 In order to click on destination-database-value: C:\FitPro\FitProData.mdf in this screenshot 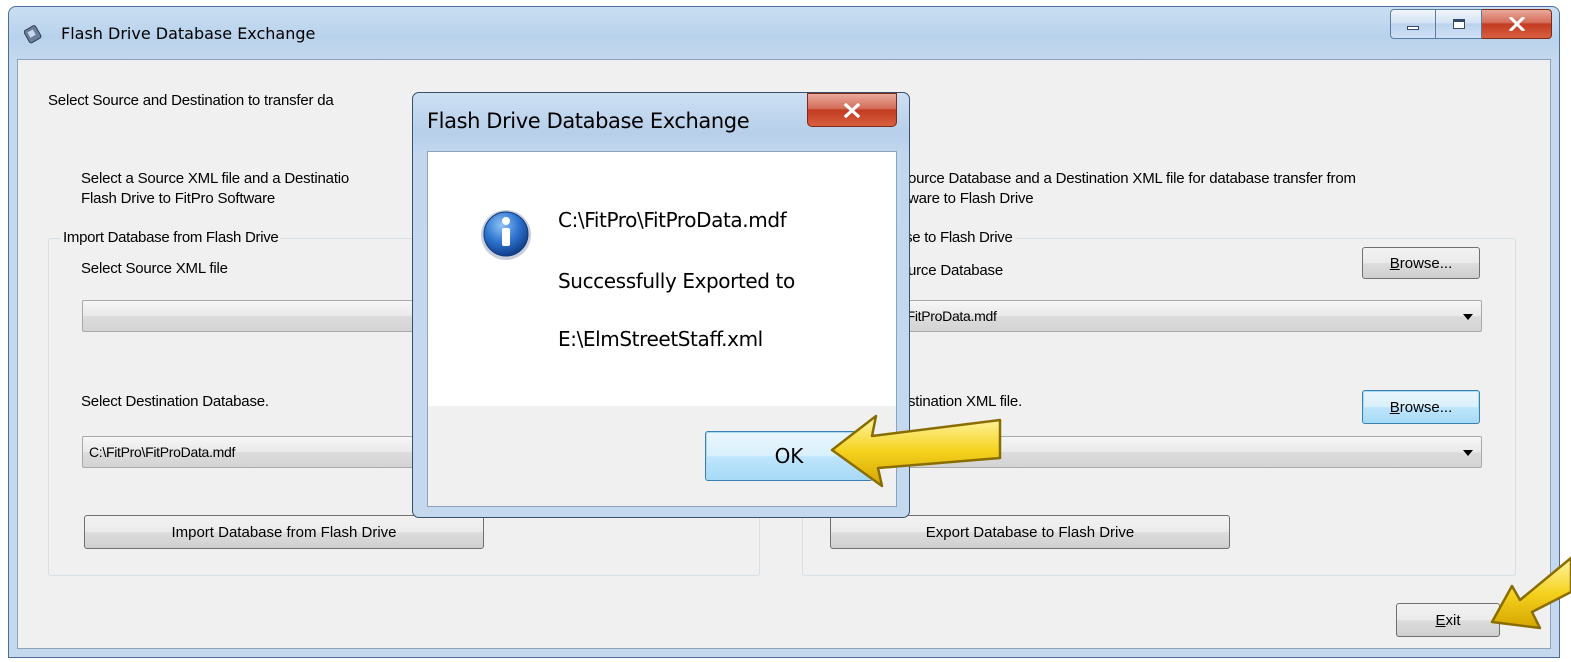, I will do `click(162, 452)`.